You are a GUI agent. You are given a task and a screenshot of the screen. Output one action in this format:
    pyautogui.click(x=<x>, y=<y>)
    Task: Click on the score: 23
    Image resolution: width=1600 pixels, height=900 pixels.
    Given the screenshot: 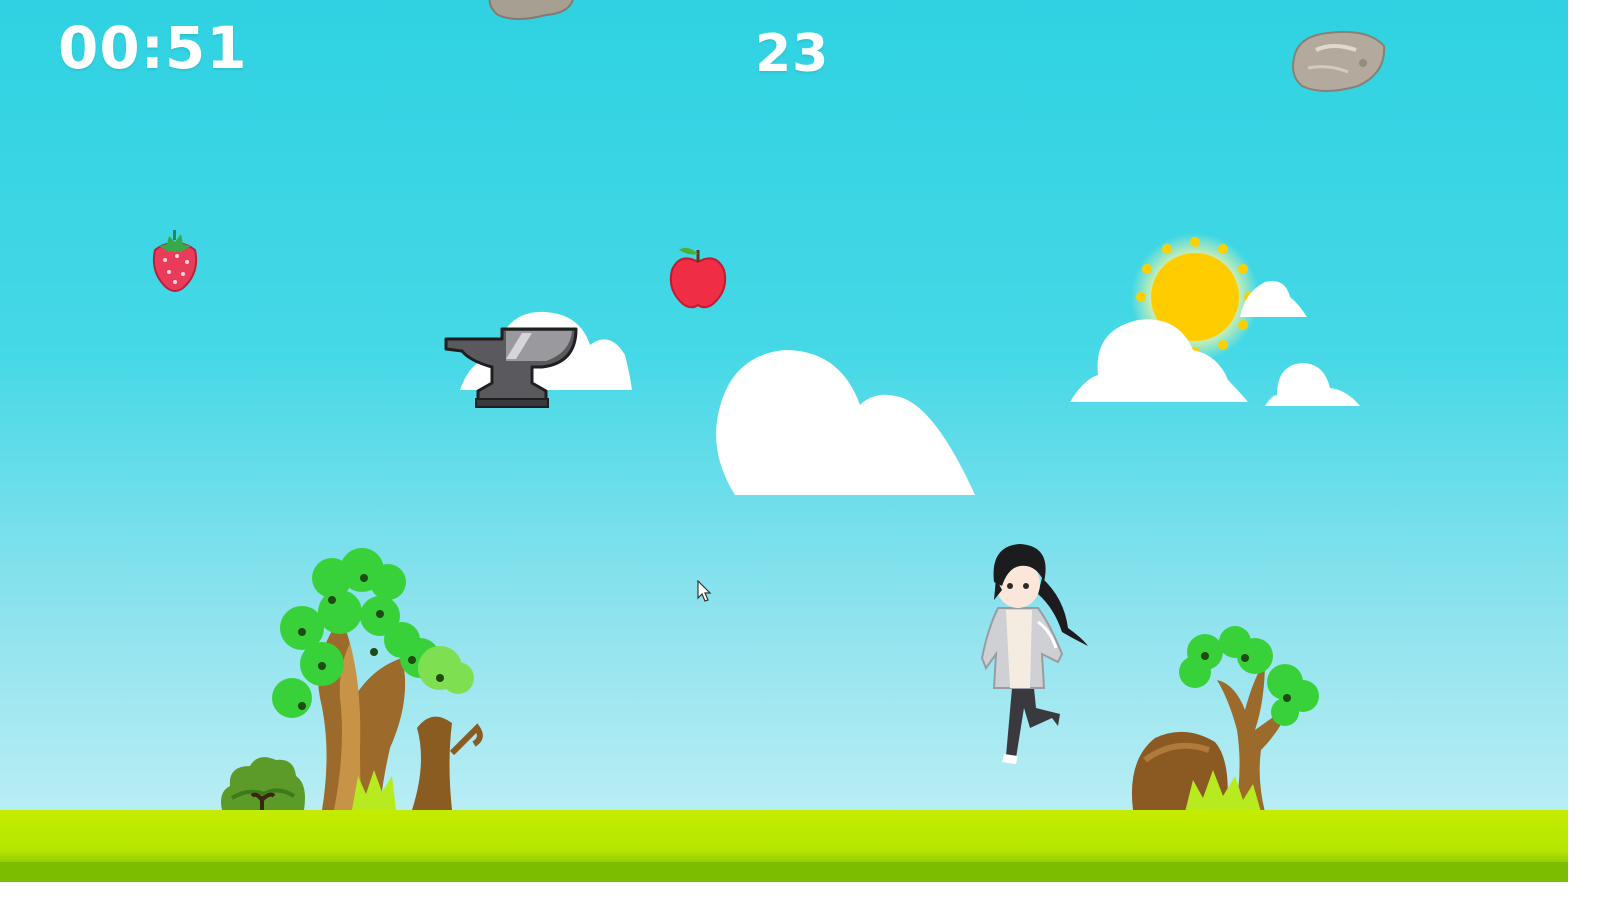 What is the action you would take?
    pyautogui.click(x=792, y=54)
    